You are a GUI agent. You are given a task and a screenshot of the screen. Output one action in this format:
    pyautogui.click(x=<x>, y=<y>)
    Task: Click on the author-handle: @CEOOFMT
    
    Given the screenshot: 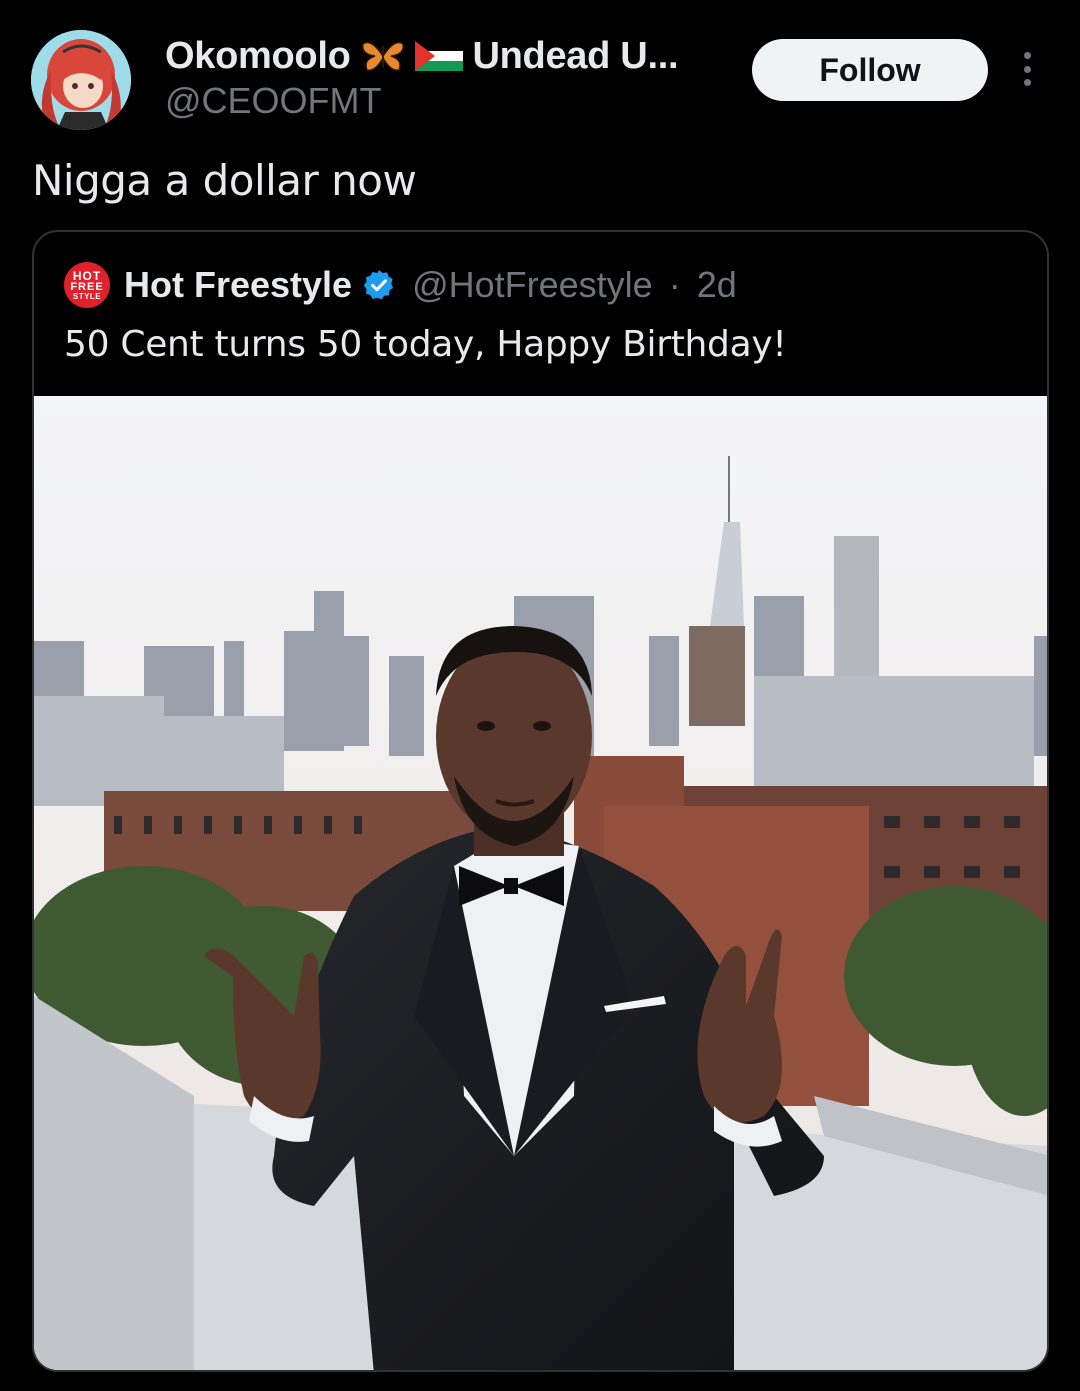 What is the action you would take?
    pyautogui.click(x=273, y=101)
    